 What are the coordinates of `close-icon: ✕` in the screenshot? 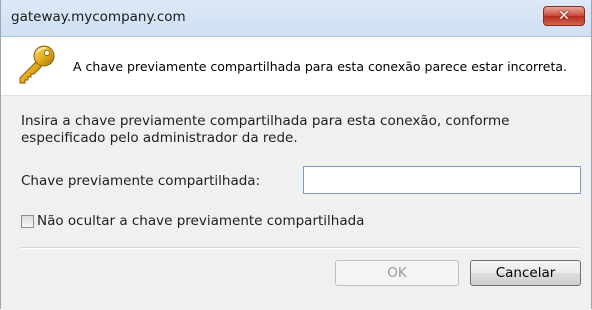 It's located at (564, 16).